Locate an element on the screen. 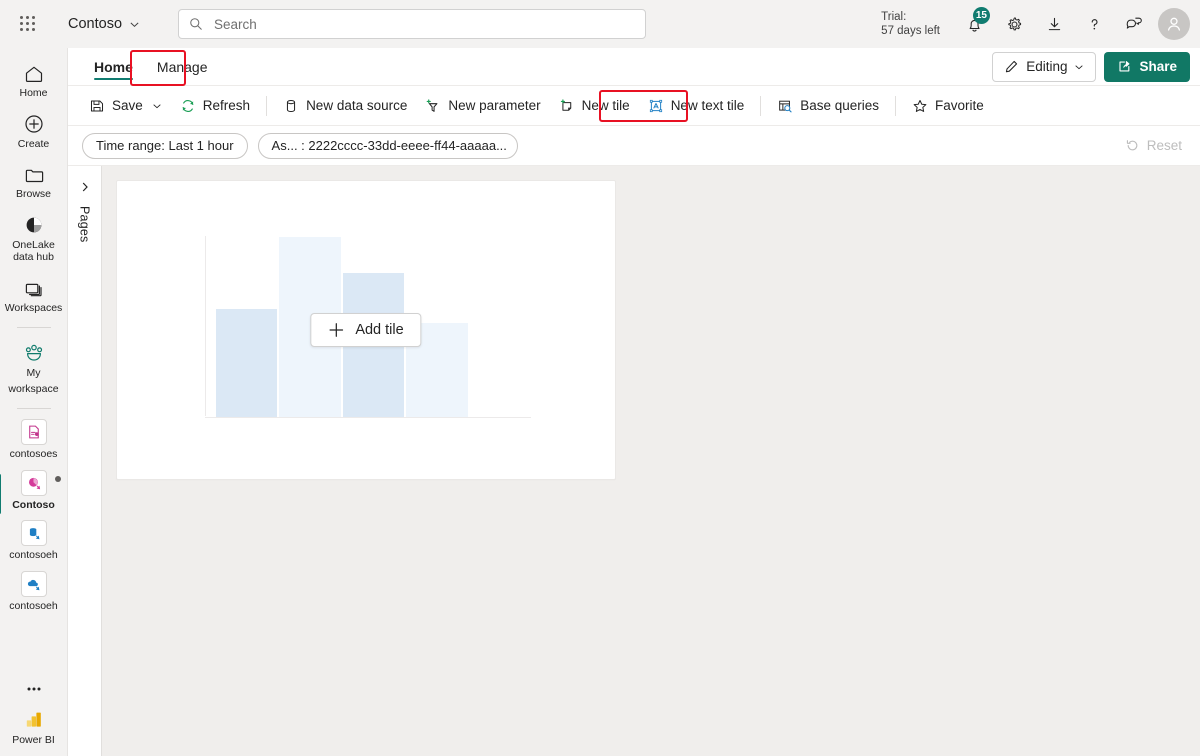 The height and width of the screenshot is (756, 1200). new-parameter-label: New parameter is located at coordinates (494, 105).